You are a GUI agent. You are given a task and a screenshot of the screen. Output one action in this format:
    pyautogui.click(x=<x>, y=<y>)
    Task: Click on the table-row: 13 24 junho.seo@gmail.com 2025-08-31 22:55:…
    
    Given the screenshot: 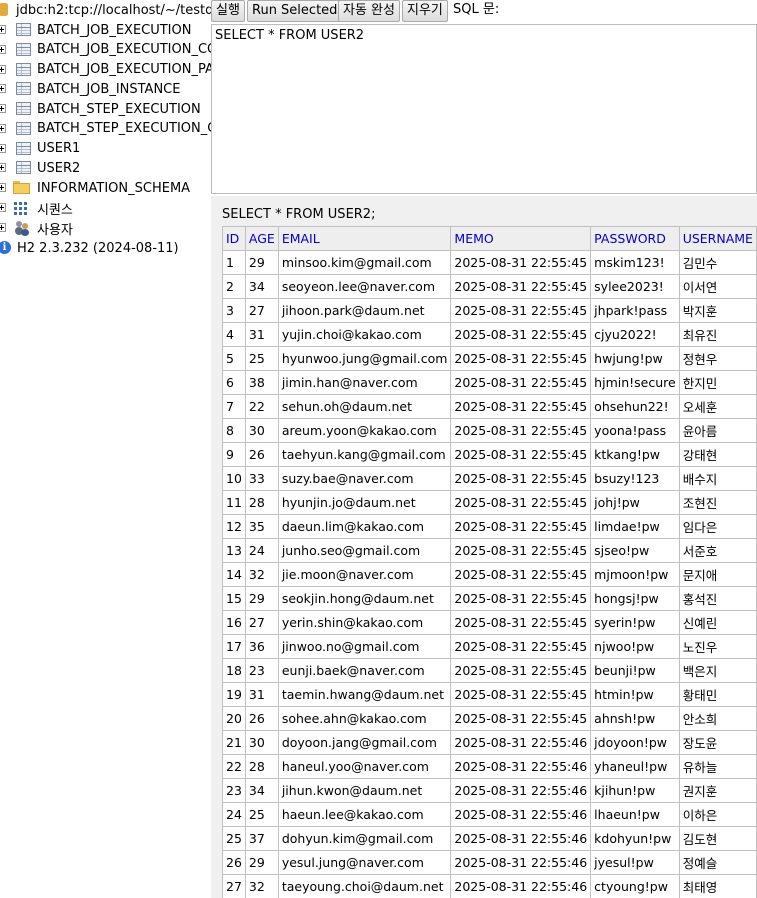 What is the action you would take?
    pyautogui.click(x=489, y=550)
    